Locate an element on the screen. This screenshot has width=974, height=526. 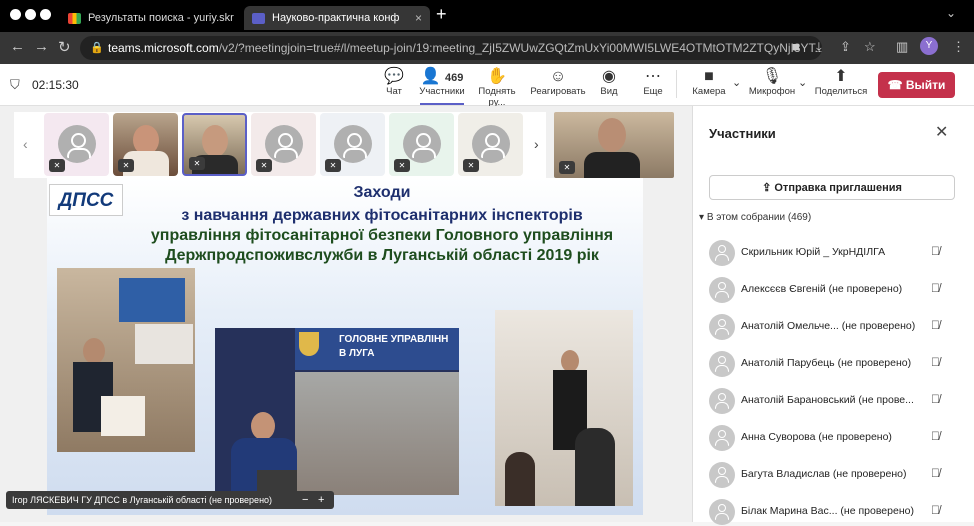
participant-video-tile-active: ✕ is located at coordinates (214, 144).